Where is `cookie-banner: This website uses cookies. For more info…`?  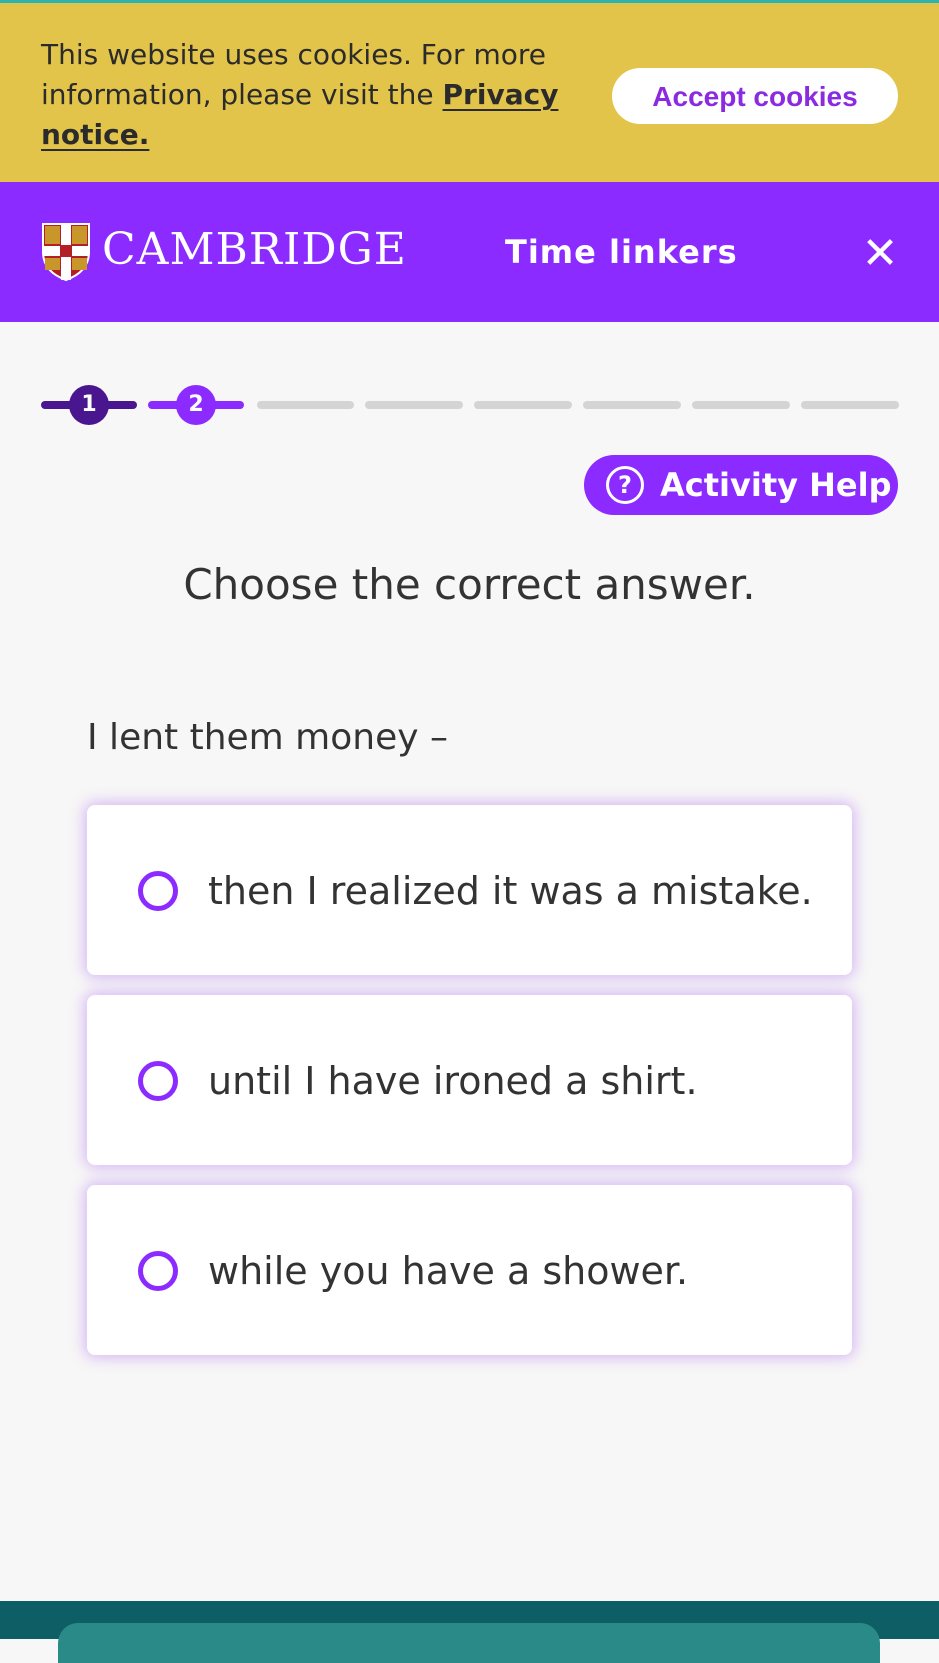 cookie-banner: This website uses cookies. For more info… is located at coordinates (469, 91).